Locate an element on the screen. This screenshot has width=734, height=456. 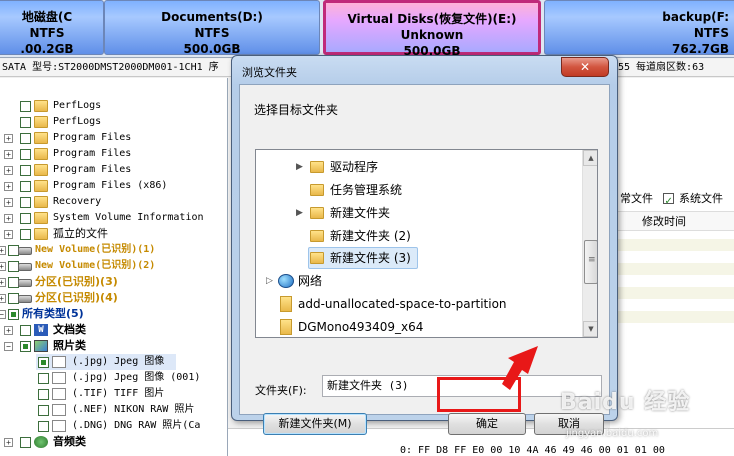
vertical-scrollbar: ▲ ▼ is located at coordinates (589, 243).